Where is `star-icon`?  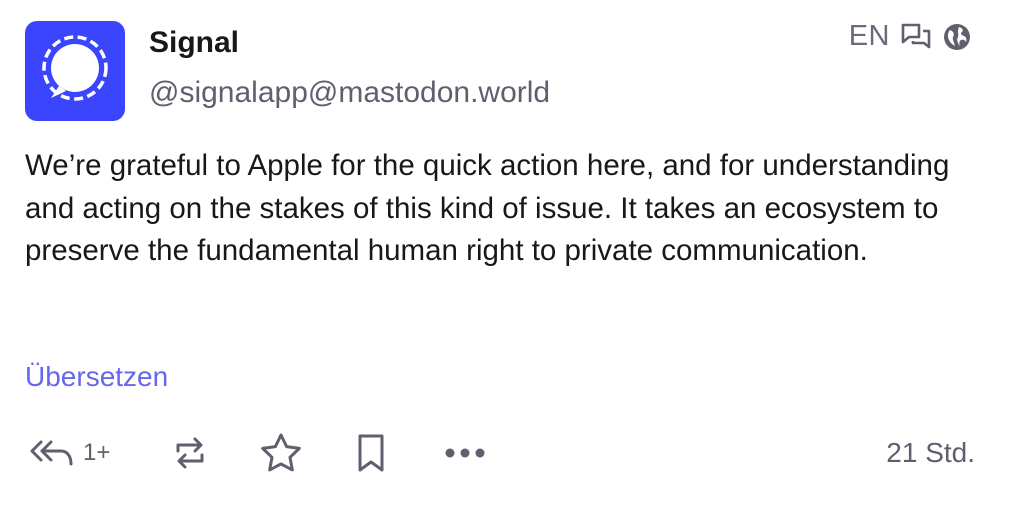 star-icon is located at coordinates (281, 452).